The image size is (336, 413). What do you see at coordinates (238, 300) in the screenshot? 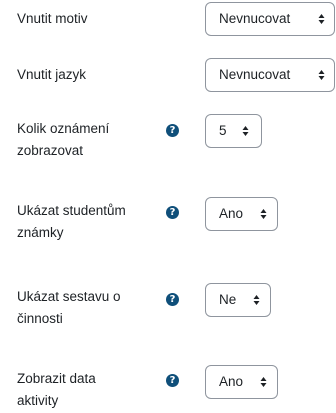
I see `activity-report-select: Ne` at bounding box center [238, 300].